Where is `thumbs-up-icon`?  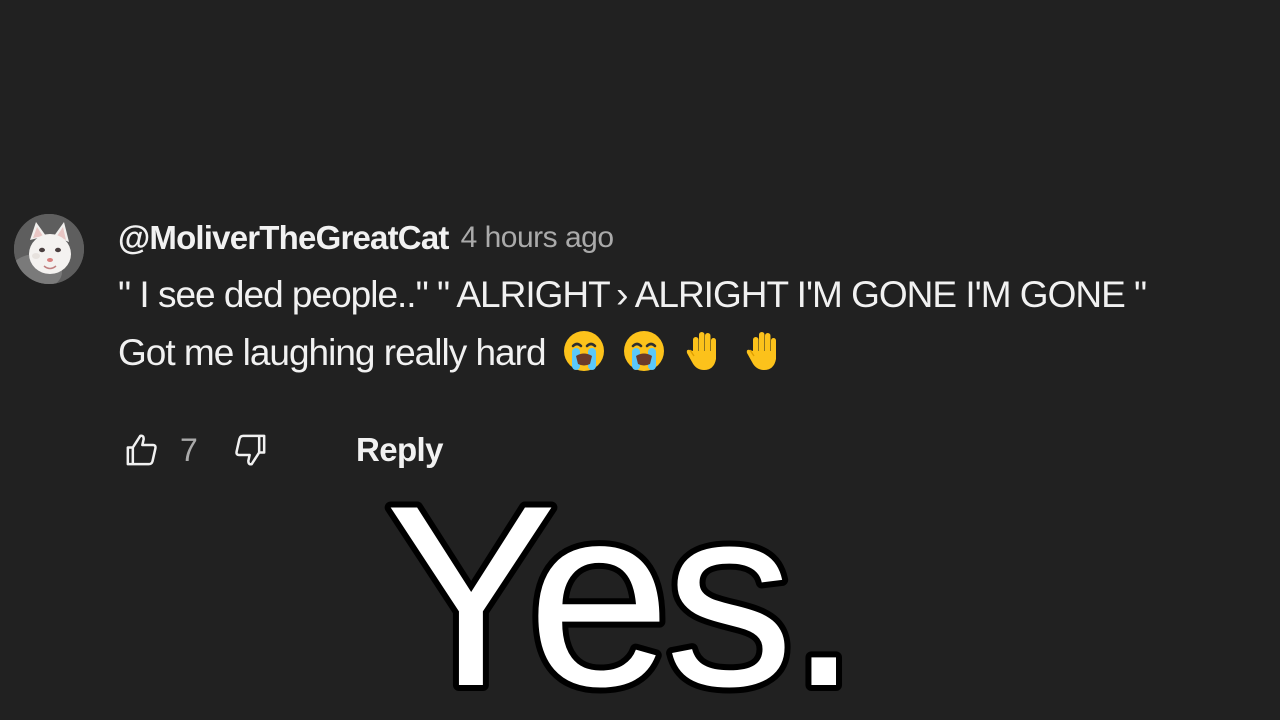 thumbs-up-icon is located at coordinates (141, 450).